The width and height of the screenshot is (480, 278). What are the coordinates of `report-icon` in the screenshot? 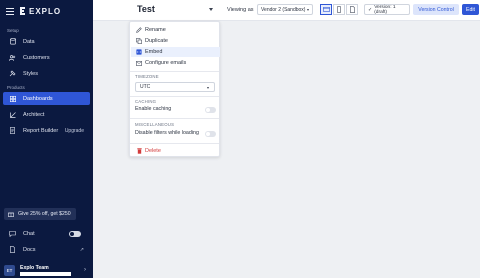 It's located at (12, 130).